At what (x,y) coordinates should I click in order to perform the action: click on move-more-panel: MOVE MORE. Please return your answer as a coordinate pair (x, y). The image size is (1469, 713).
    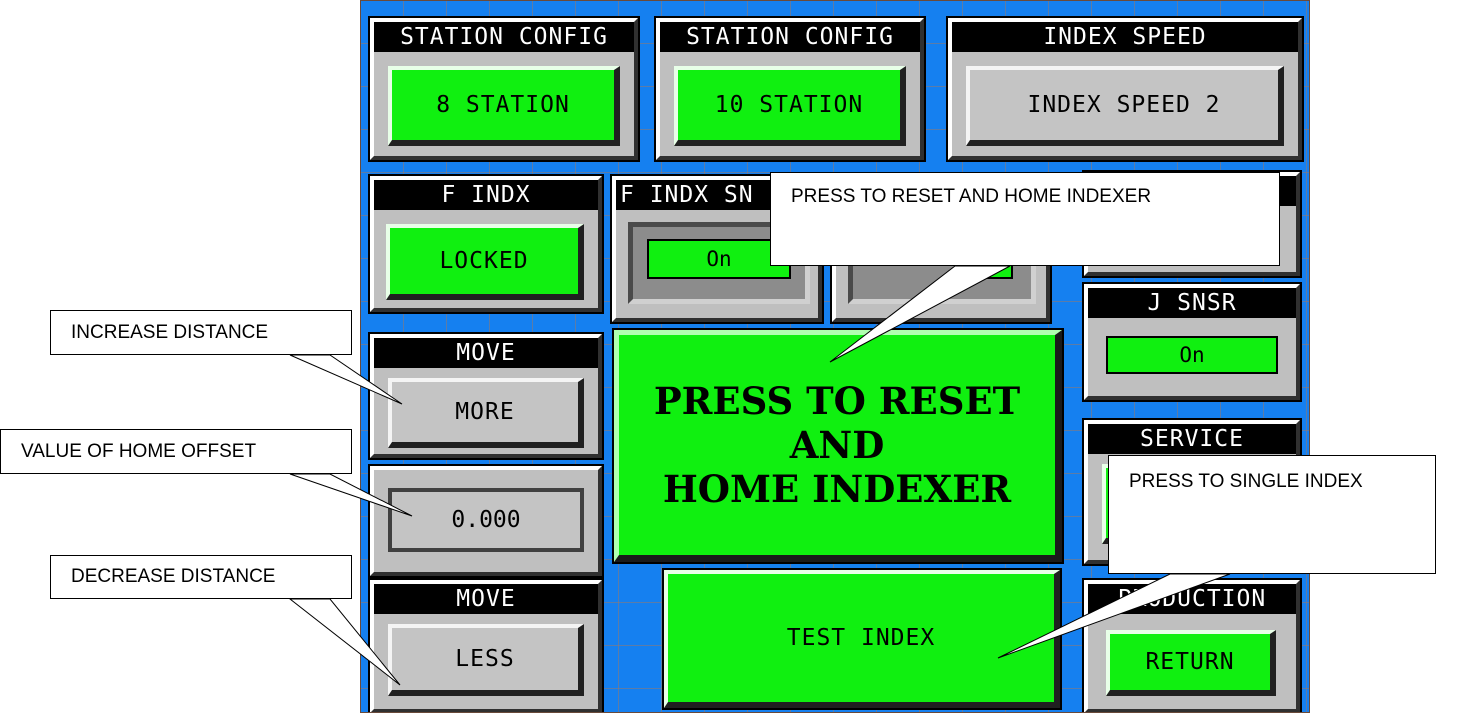
    Looking at the image, I should click on (486, 396).